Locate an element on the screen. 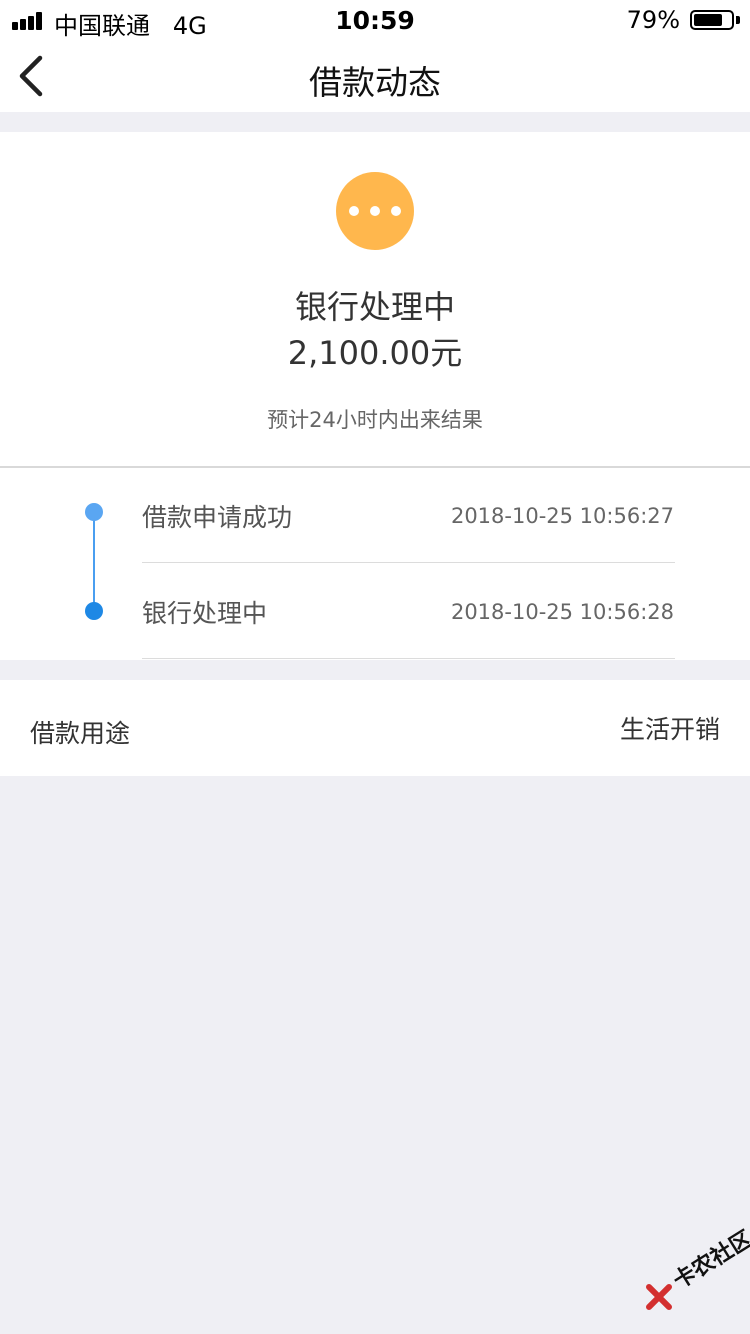 The height and width of the screenshot is (1334, 750). battery-icon is located at coordinates (712, 20).